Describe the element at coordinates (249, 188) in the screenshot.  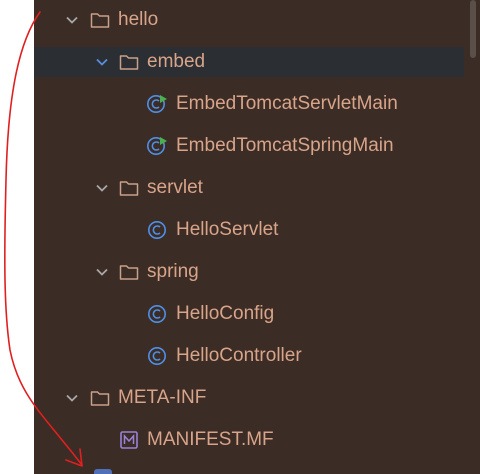
I see `tree-row-servlet: servlet` at that location.